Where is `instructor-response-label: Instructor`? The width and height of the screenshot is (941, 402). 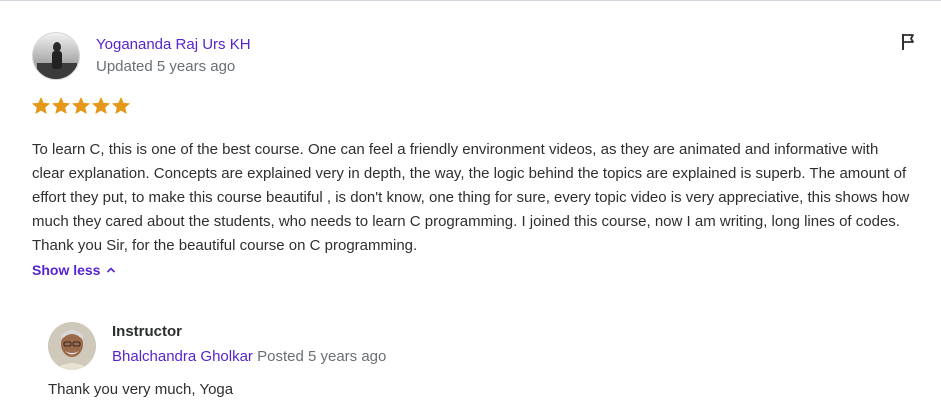
instructor-response-label: Instructor is located at coordinates (147, 331).